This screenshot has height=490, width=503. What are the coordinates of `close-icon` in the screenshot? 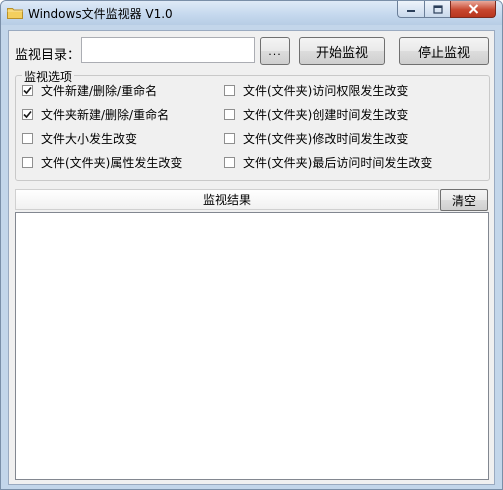 It's located at (473, 9).